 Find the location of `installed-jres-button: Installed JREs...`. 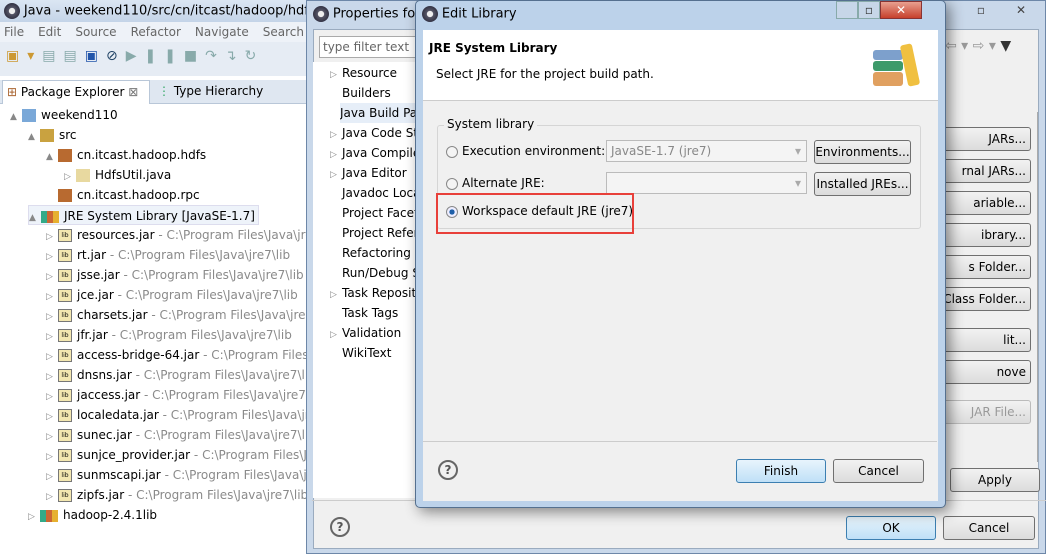

installed-jres-button: Installed JREs... is located at coordinates (862, 184).